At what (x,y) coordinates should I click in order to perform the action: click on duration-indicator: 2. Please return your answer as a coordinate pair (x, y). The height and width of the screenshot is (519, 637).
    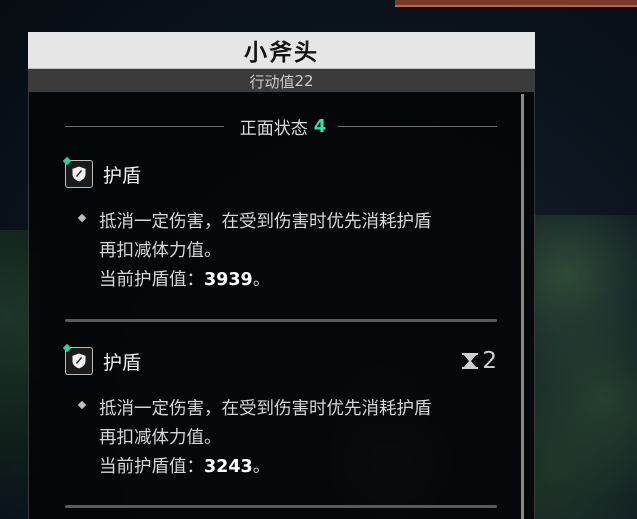
    Looking at the image, I should click on (478, 361).